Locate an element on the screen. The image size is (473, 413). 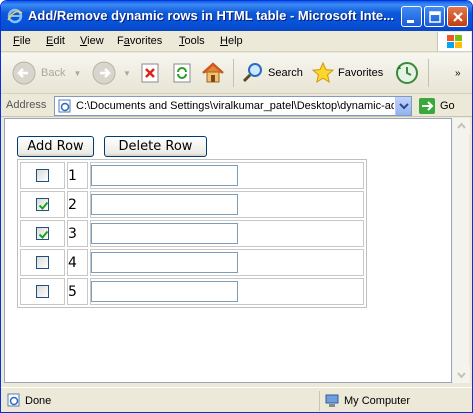
vertical-scrollbar is located at coordinates (461, 250).